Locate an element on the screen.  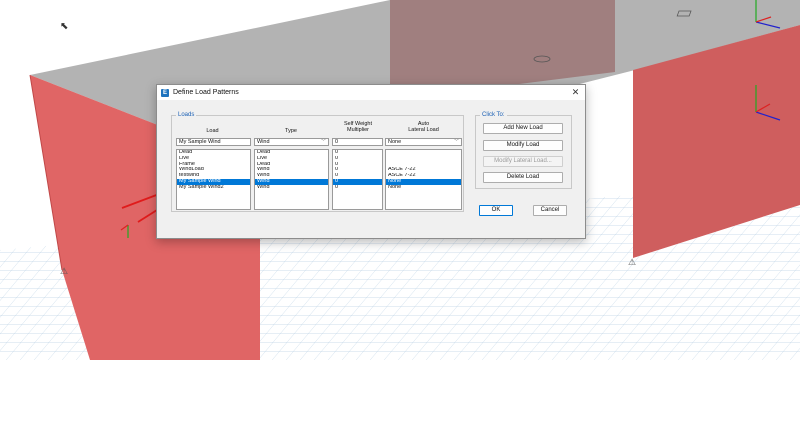
close-icon: ✕ is located at coordinates (575, 92).